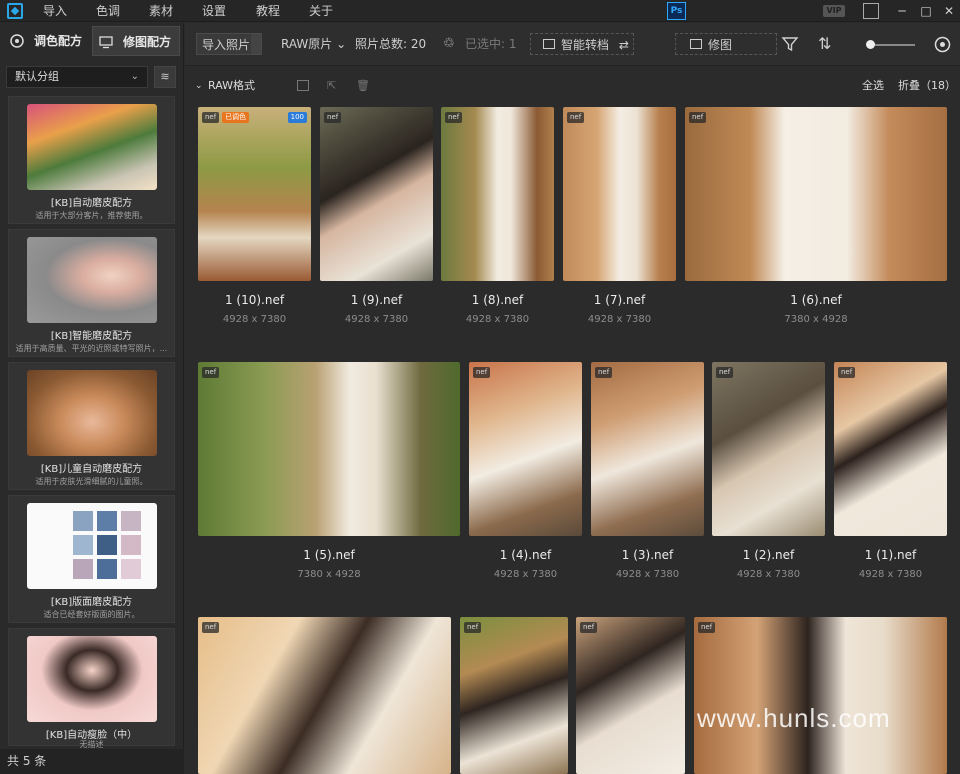  What do you see at coordinates (816, 217) in the screenshot?
I see `photo-card: nef 1 (6).nef 7380 x 4928` at bounding box center [816, 217].